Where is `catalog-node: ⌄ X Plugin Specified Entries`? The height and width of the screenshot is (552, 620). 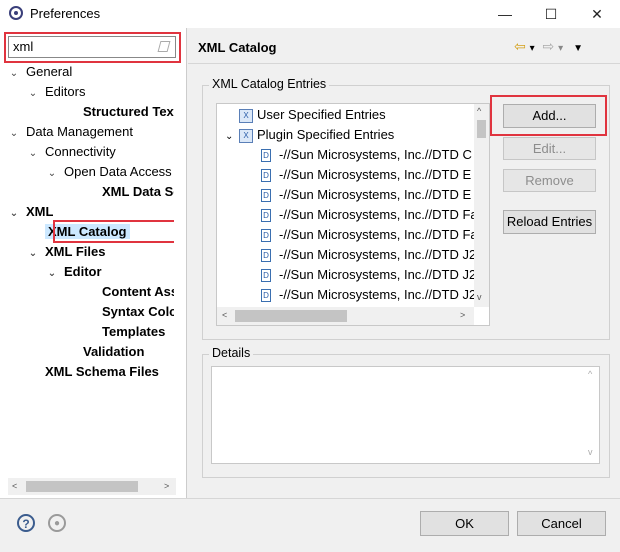 catalog-node: ⌄ X Plugin Specified Entries is located at coordinates (309, 135).